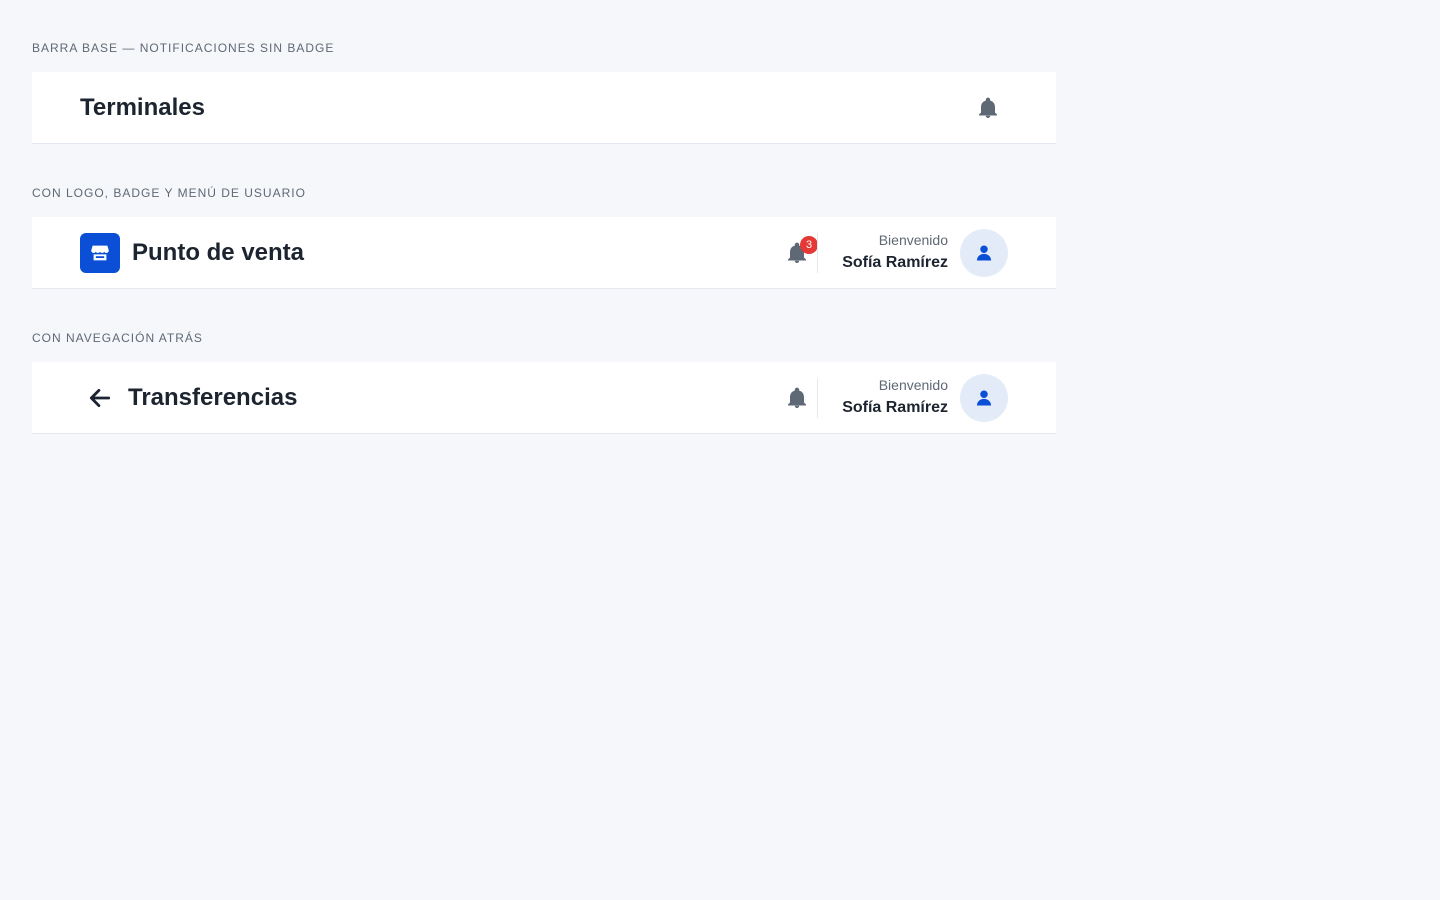 The image size is (1440, 900). I want to click on notifications-button: 3, so click(801, 250).